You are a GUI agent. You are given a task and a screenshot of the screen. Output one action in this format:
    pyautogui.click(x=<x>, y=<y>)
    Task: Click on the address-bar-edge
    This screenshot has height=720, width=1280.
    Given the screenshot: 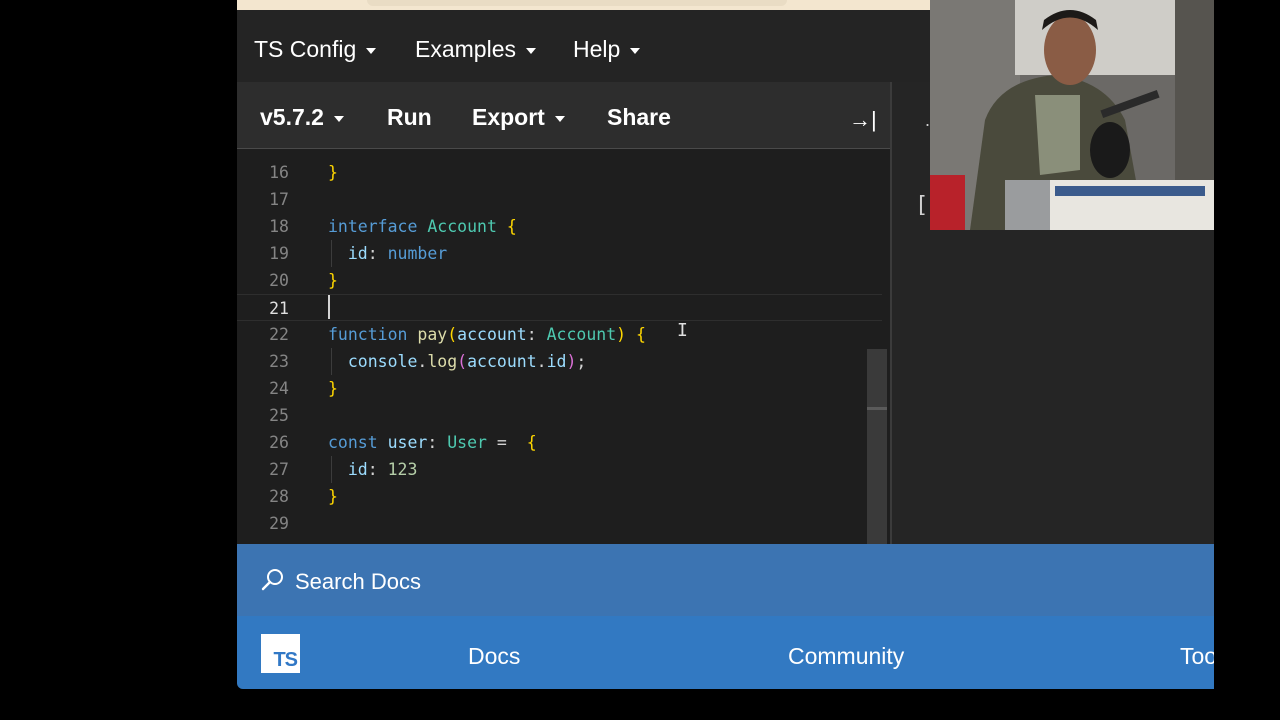 What is the action you would take?
    pyautogui.click(x=577, y=3)
    